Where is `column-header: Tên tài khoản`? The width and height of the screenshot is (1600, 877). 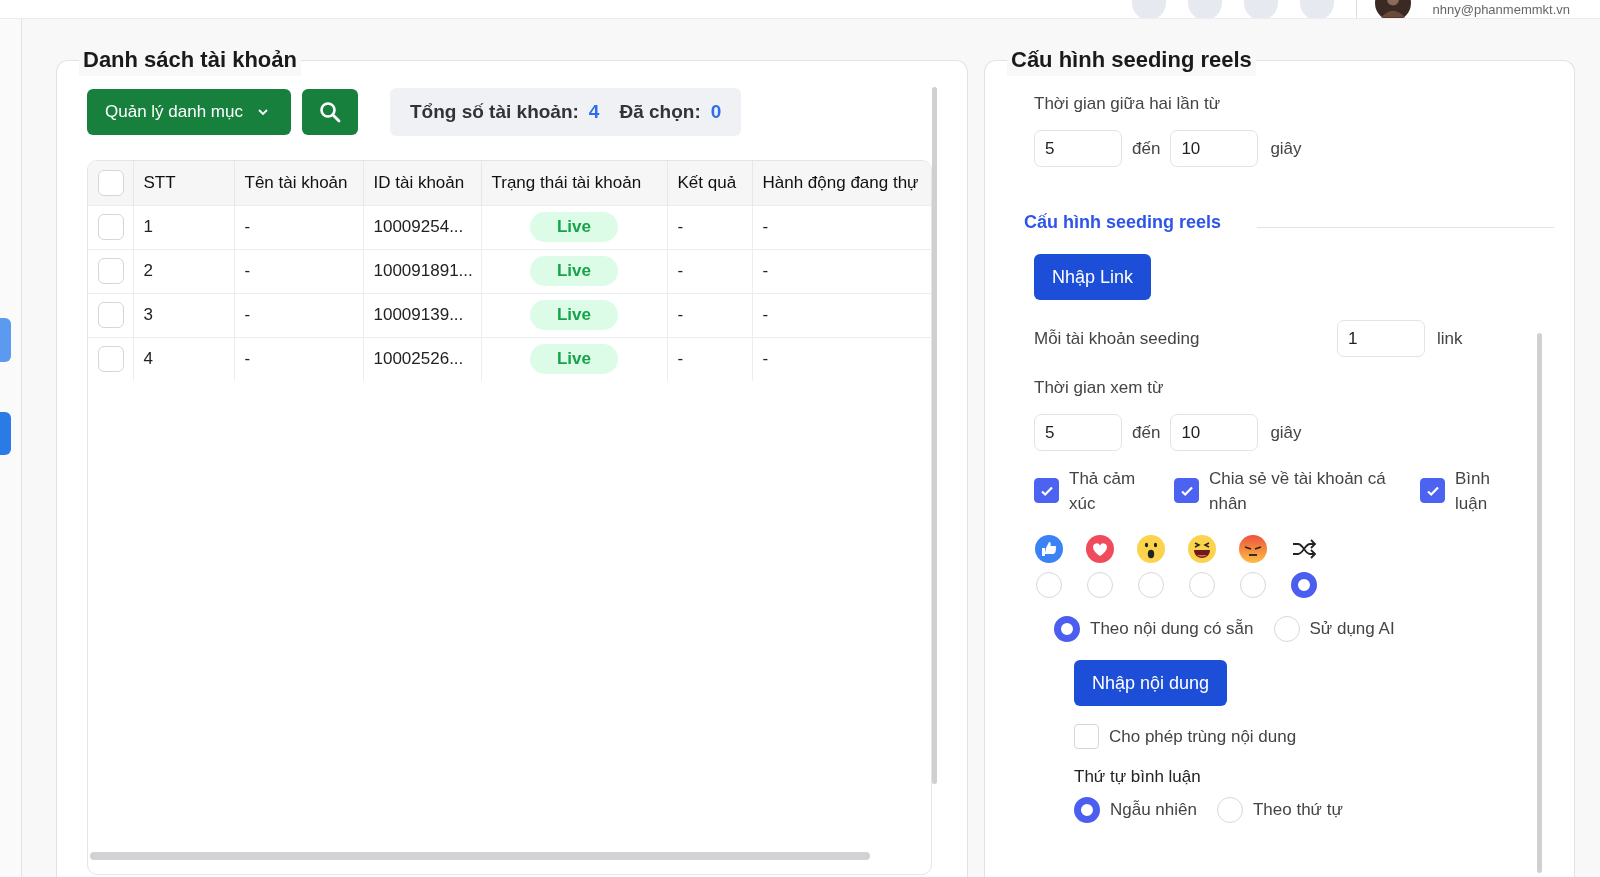 column-header: Tên tài khoản is located at coordinates (298, 183).